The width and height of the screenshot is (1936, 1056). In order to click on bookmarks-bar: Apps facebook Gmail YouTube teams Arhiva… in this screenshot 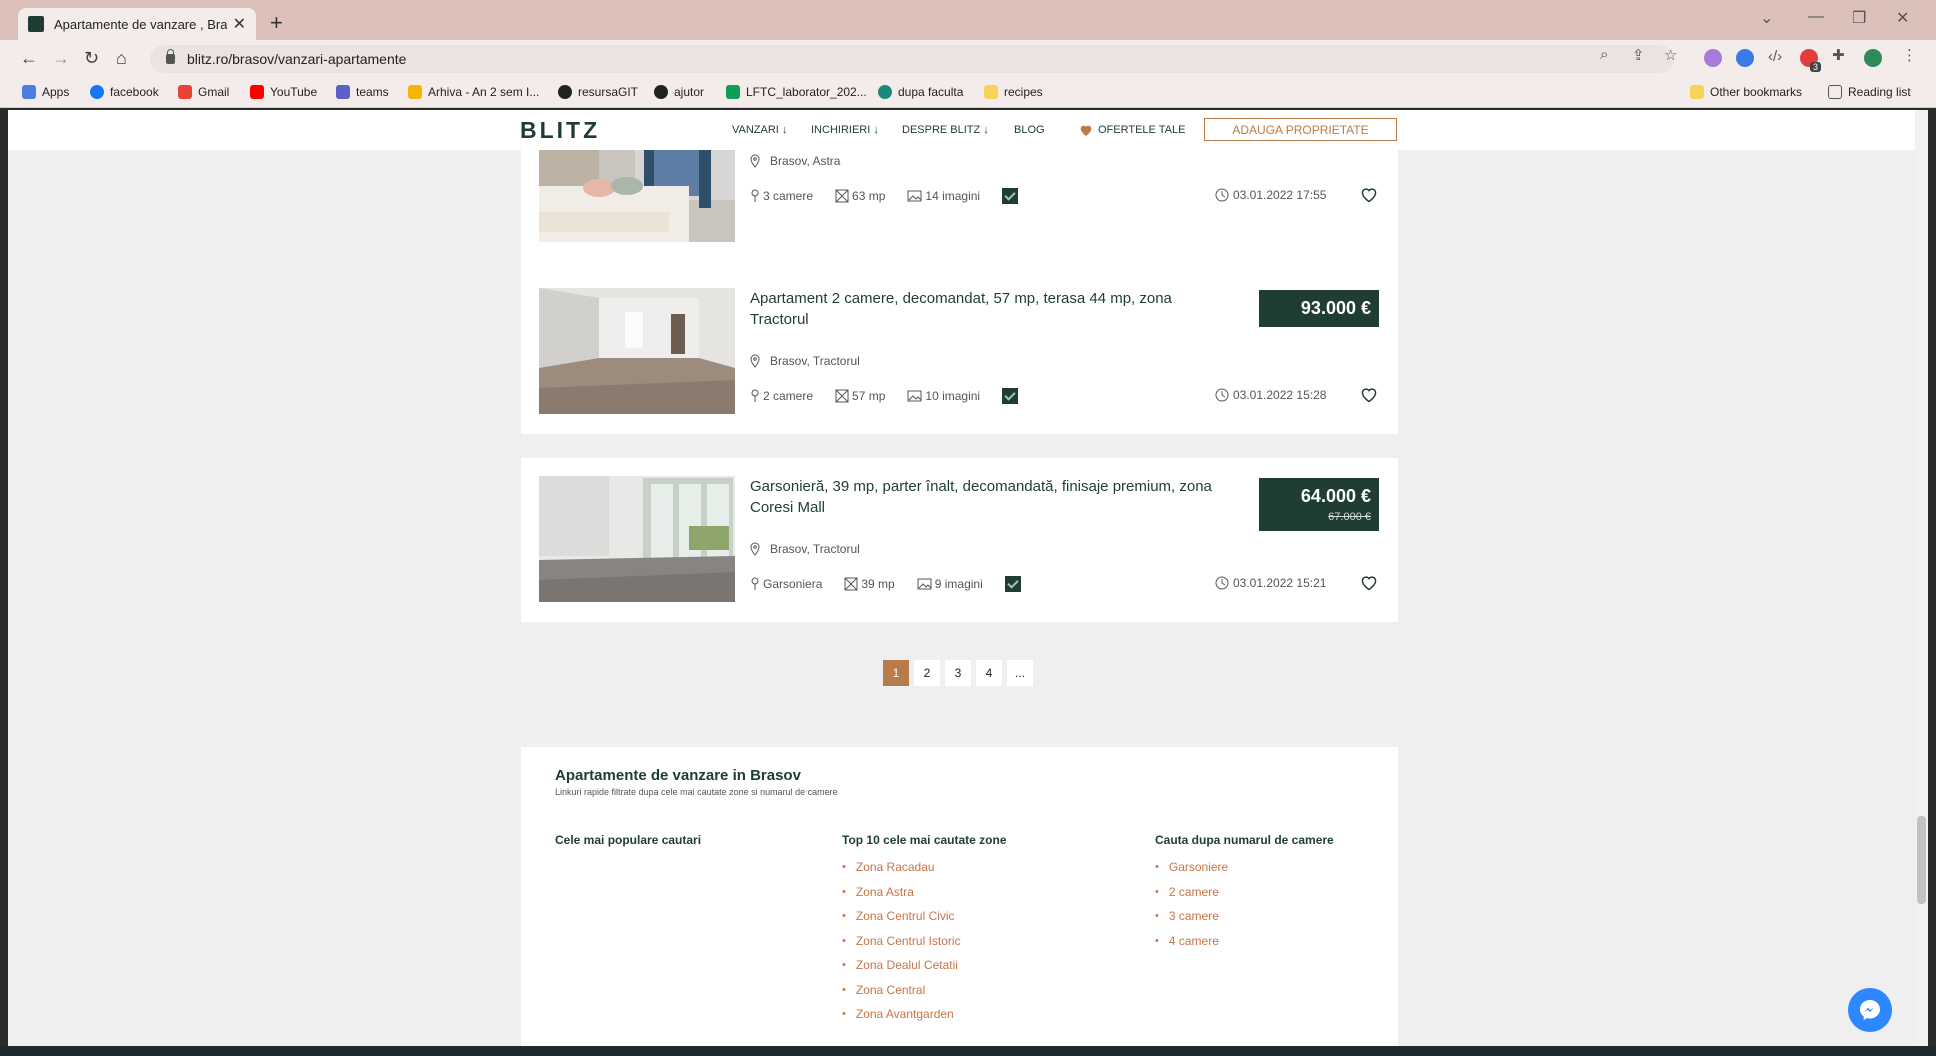, I will do `click(968, 93)`.